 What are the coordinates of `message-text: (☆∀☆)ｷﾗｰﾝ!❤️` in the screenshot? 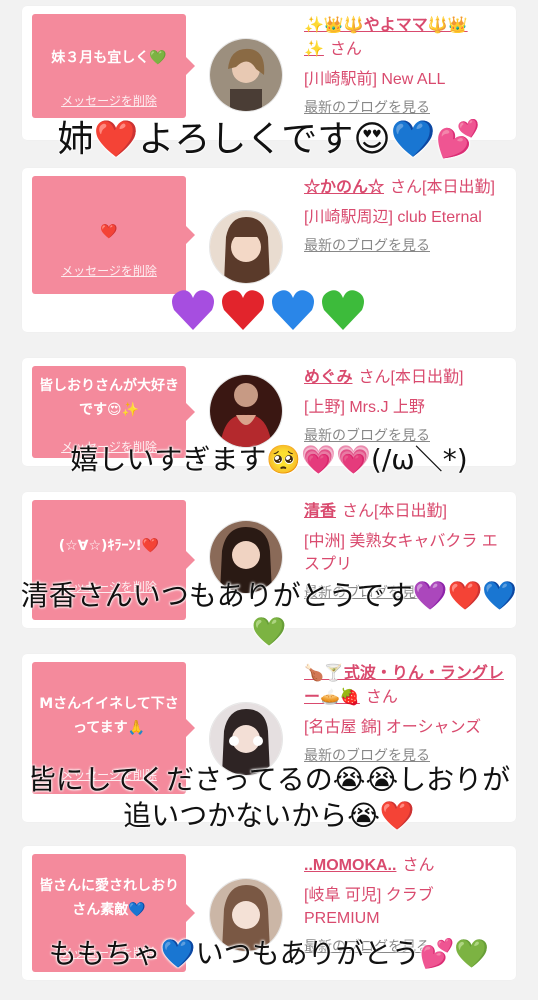 It's located at (109, 546).